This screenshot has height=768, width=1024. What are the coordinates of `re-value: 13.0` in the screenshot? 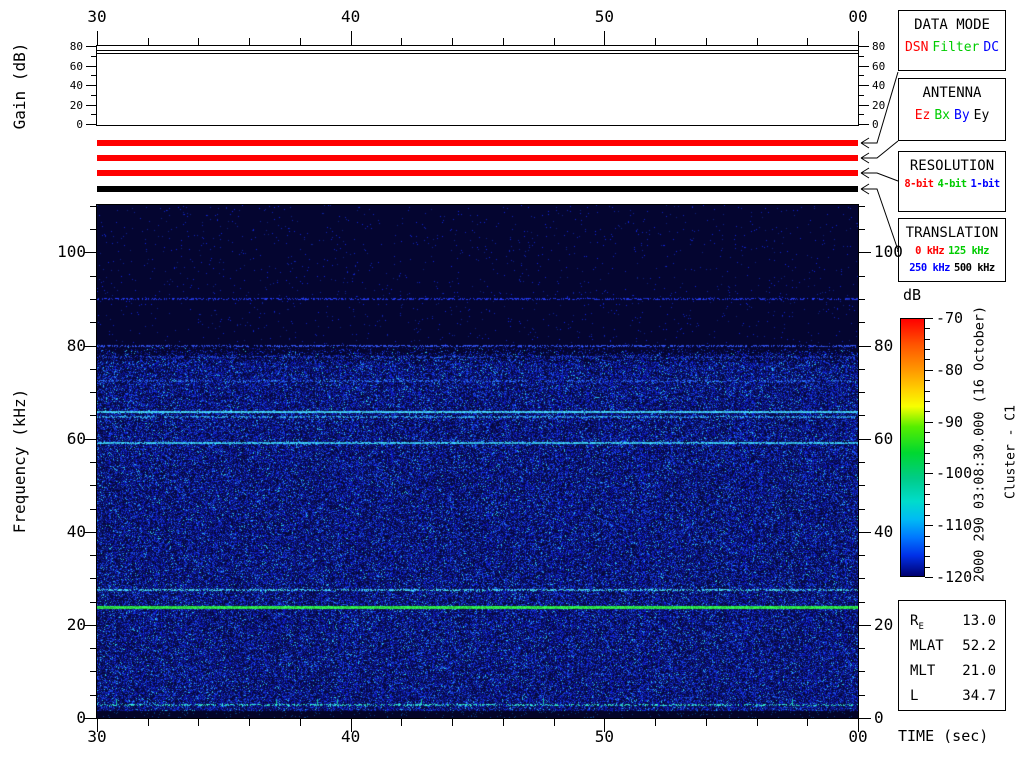 It's located at (979, 621).